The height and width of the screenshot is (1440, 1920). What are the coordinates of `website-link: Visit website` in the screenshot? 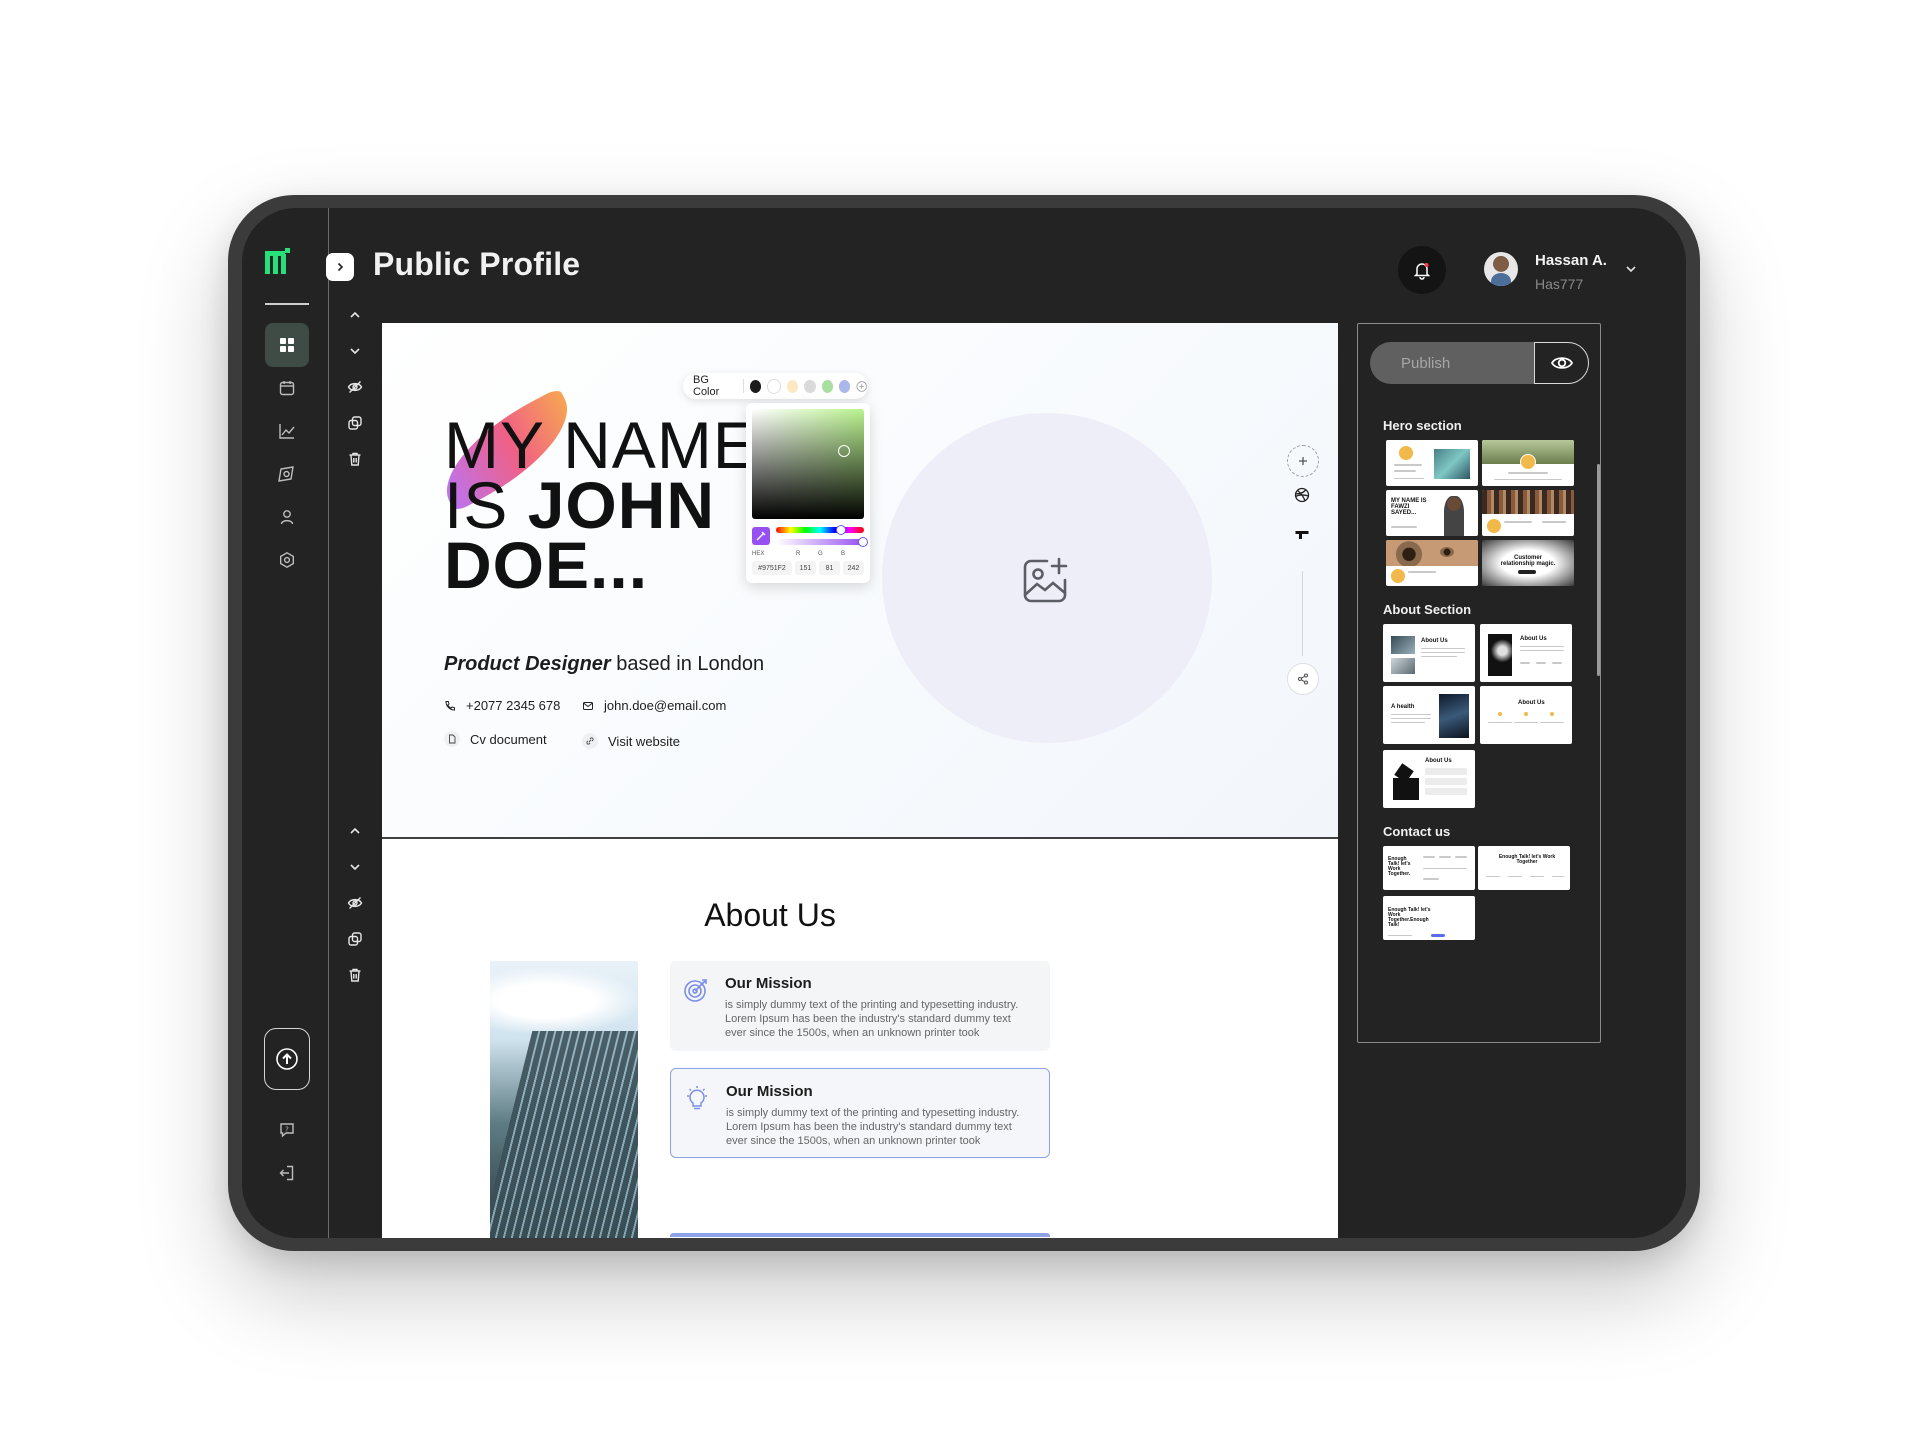 It's located at (631, 741).